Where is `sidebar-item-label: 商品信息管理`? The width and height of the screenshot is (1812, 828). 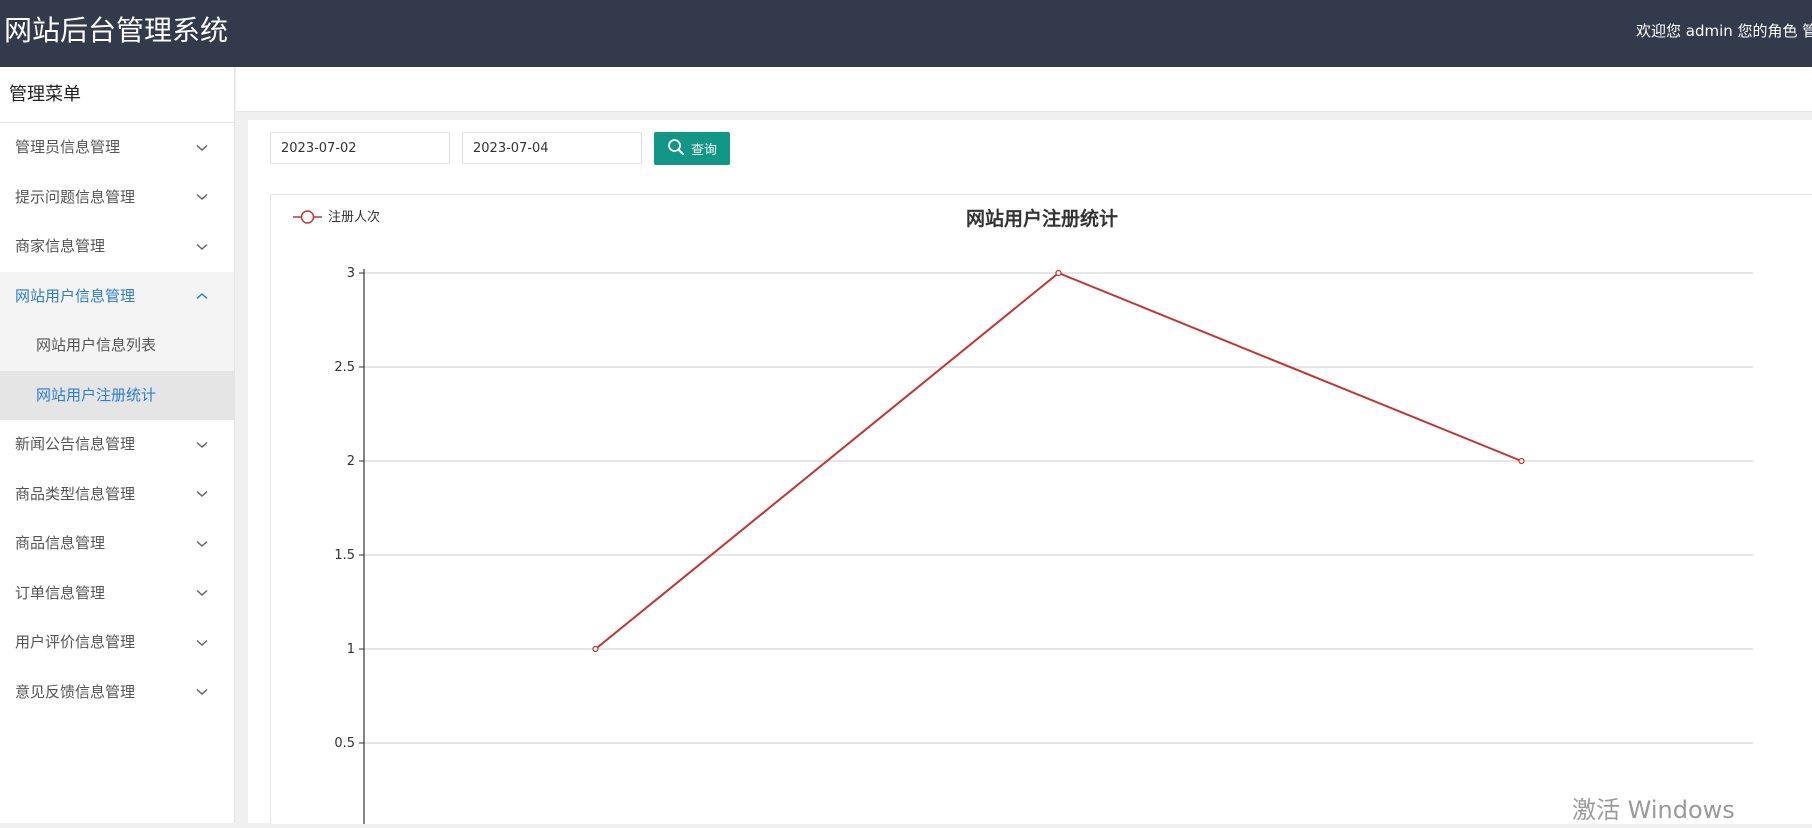 sidebar-item-label: 商品信息管理 is located at coordinates (60, 543).